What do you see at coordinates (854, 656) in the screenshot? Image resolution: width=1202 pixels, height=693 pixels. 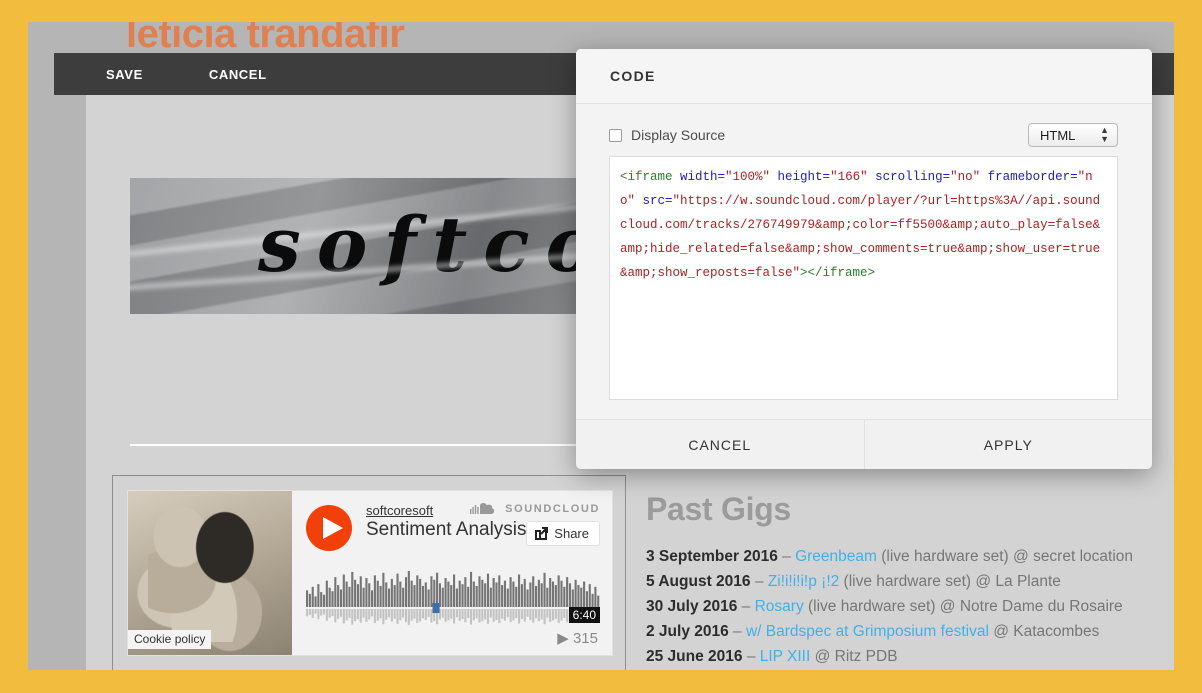 I see `gig-venue: @ Ritz PDB` at bounding box center [854, 656].